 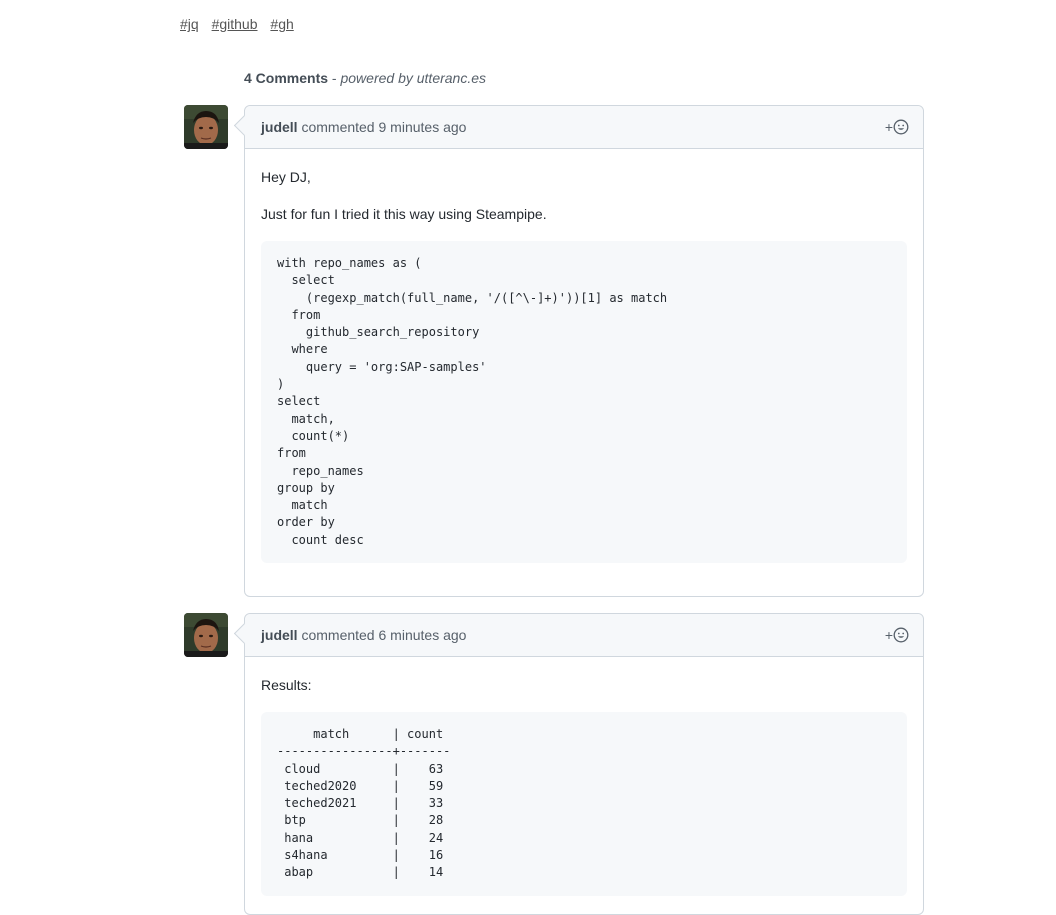 I want to click on powered-by-text: powered by utteranc.es, so click(x=413, y=78).